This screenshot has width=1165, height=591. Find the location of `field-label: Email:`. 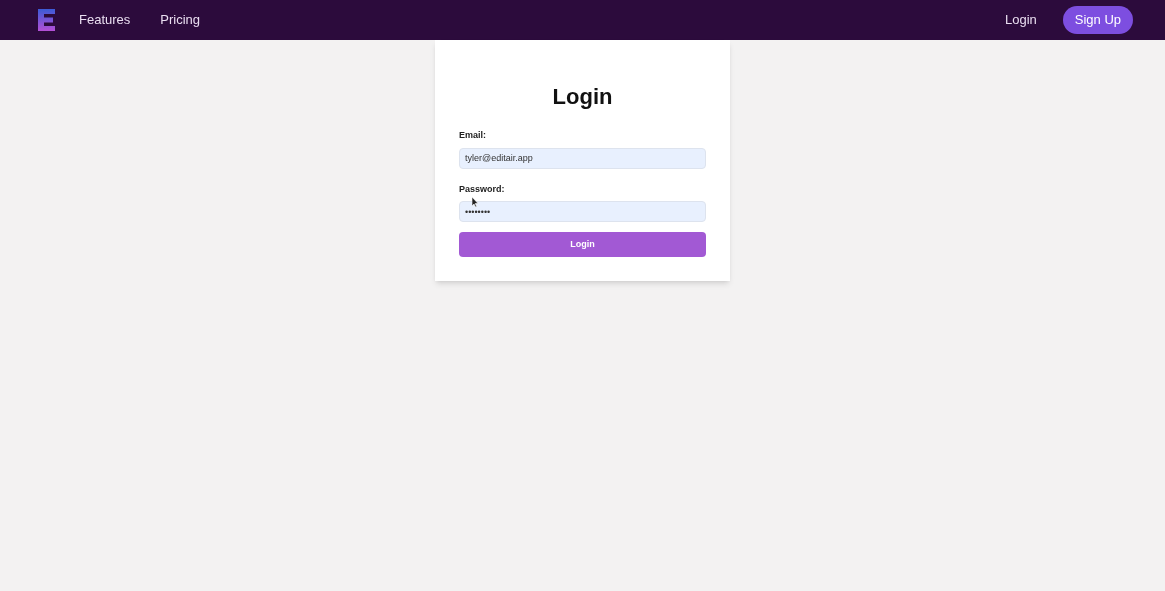

field-label: Email: is located at coordinates (472, 135).